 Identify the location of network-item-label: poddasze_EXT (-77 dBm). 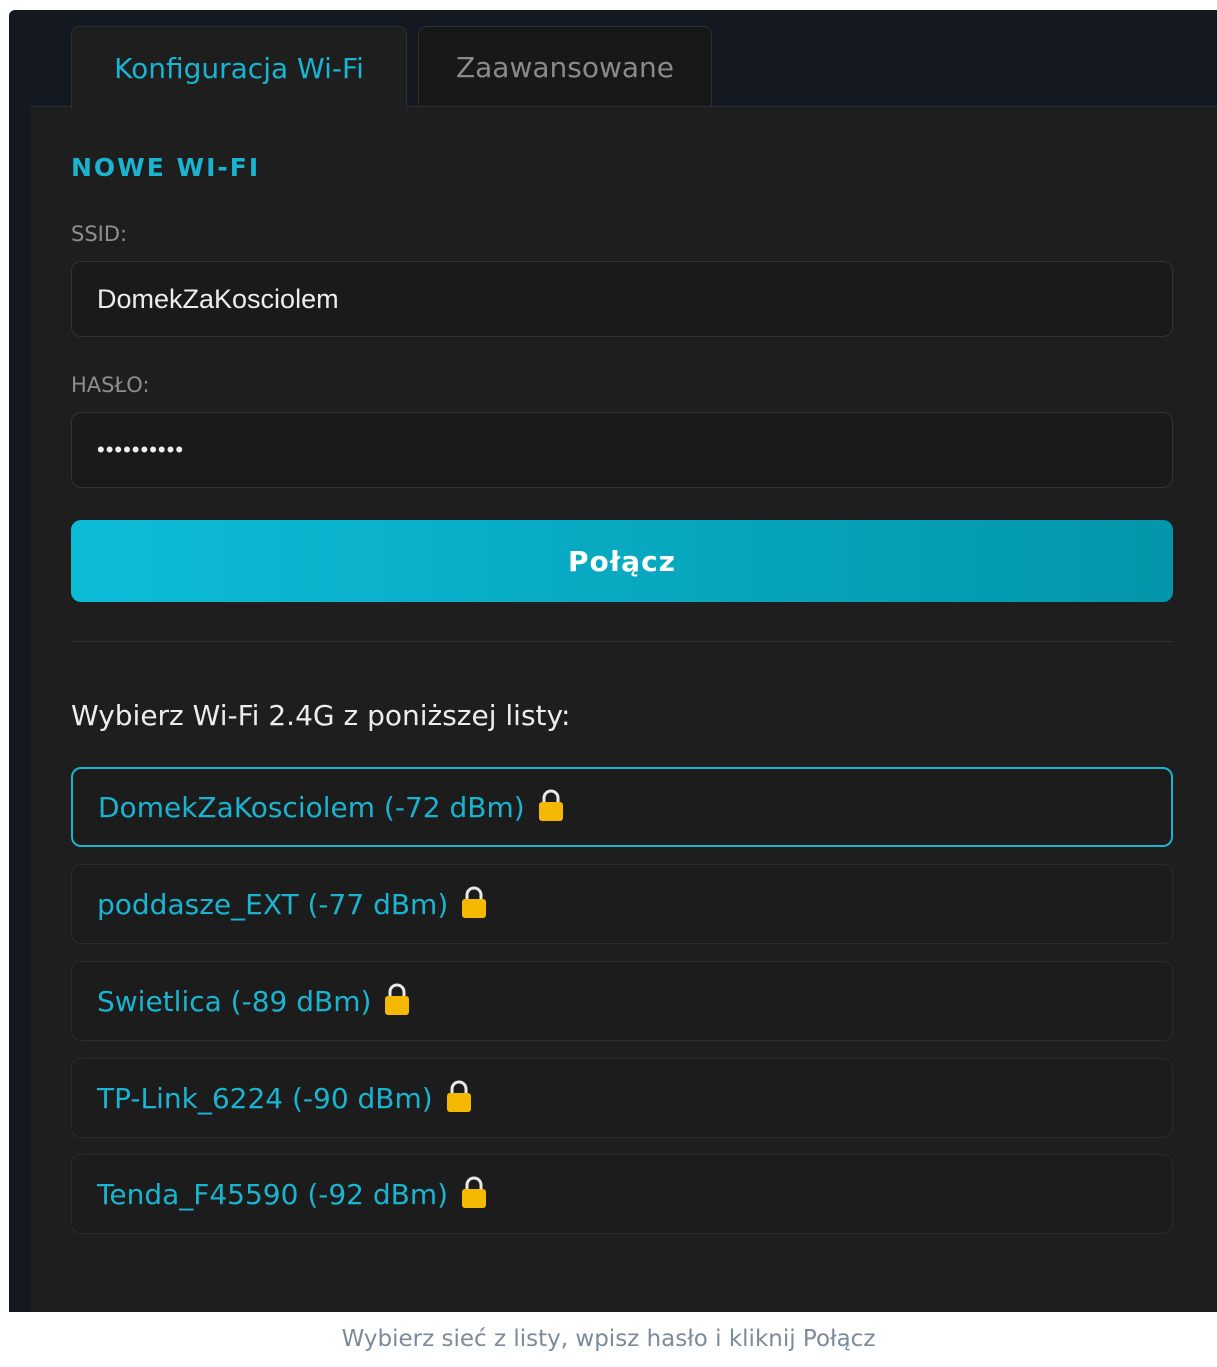
(273, 904).